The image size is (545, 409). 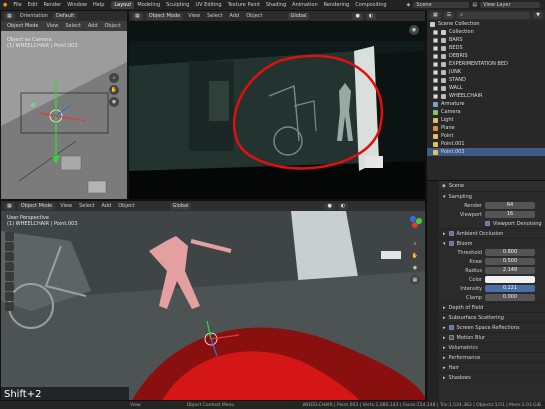 I want to click on measure-tool-icon, so click(x=9, y=306).